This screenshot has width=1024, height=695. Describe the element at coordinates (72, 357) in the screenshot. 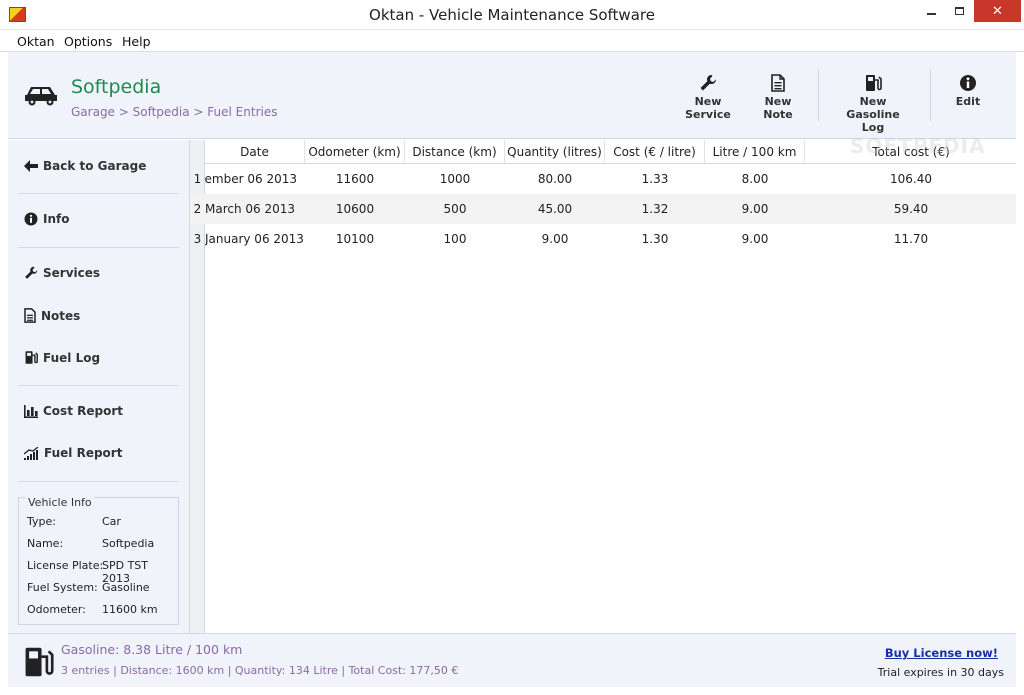

I see `sidebar-item-label: Fuel Log` at that location.